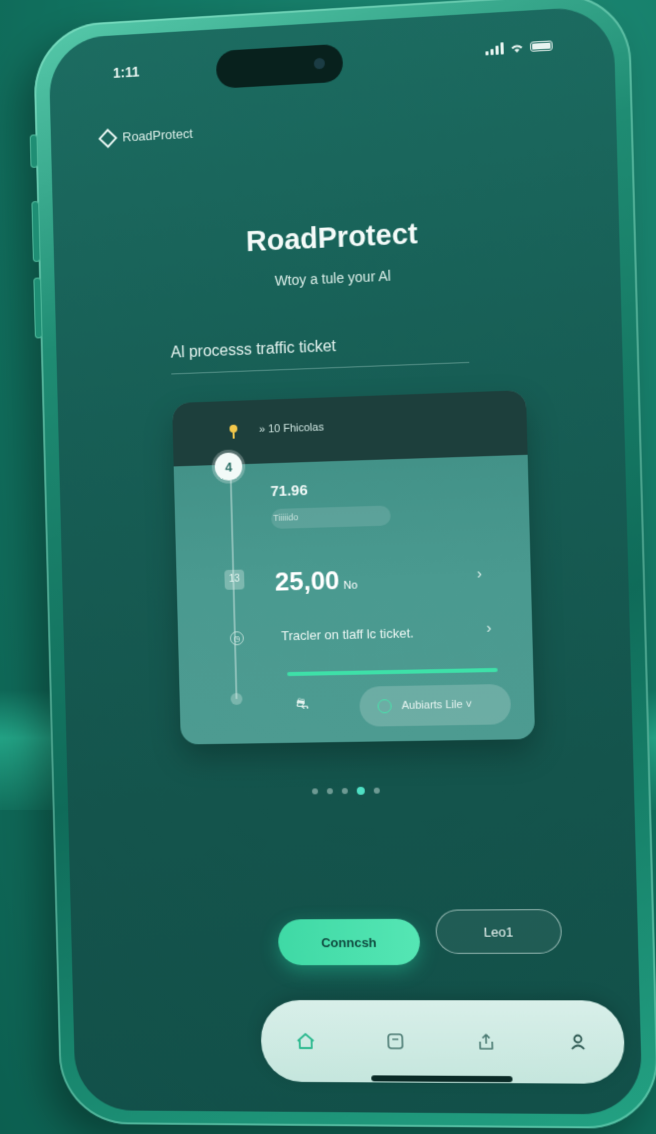 The width and height of the screenshot is (656, 1134). I want to click on tab-profile, so click(578, 1042).